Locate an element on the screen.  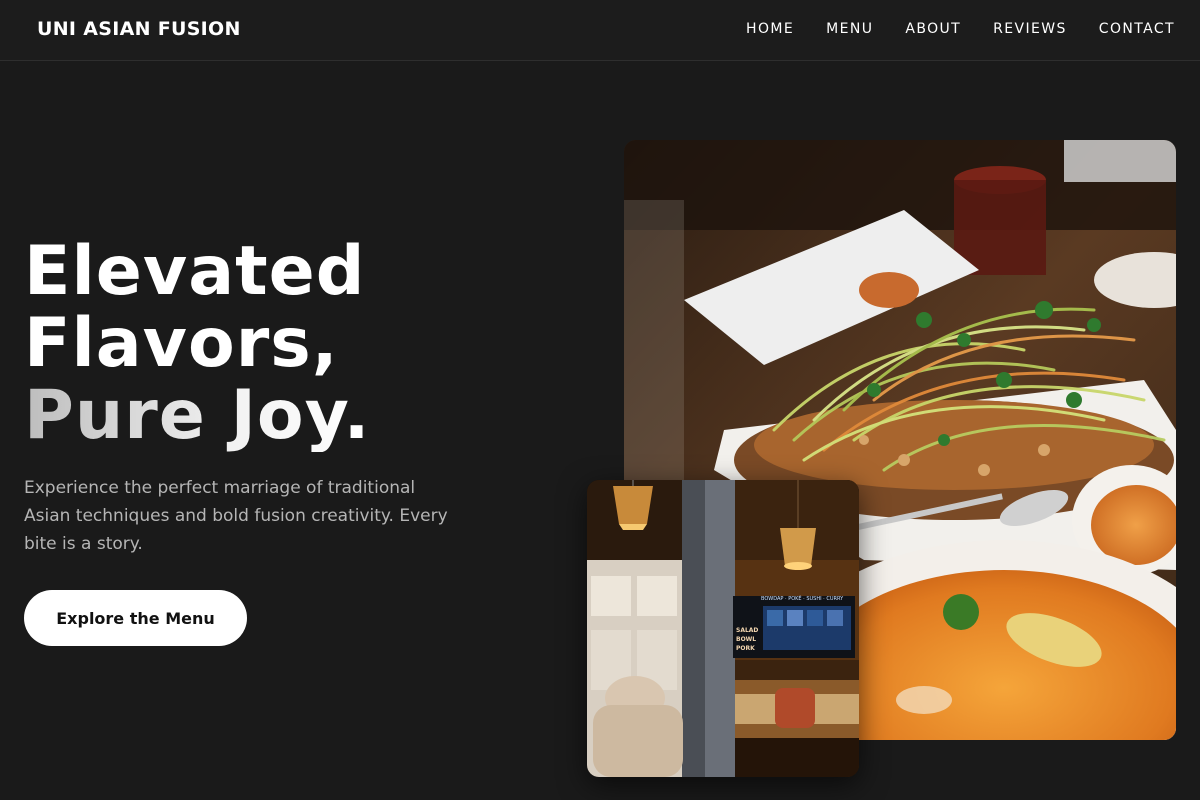
menu-board-item: SALAD is located at coordinates (747, 630).